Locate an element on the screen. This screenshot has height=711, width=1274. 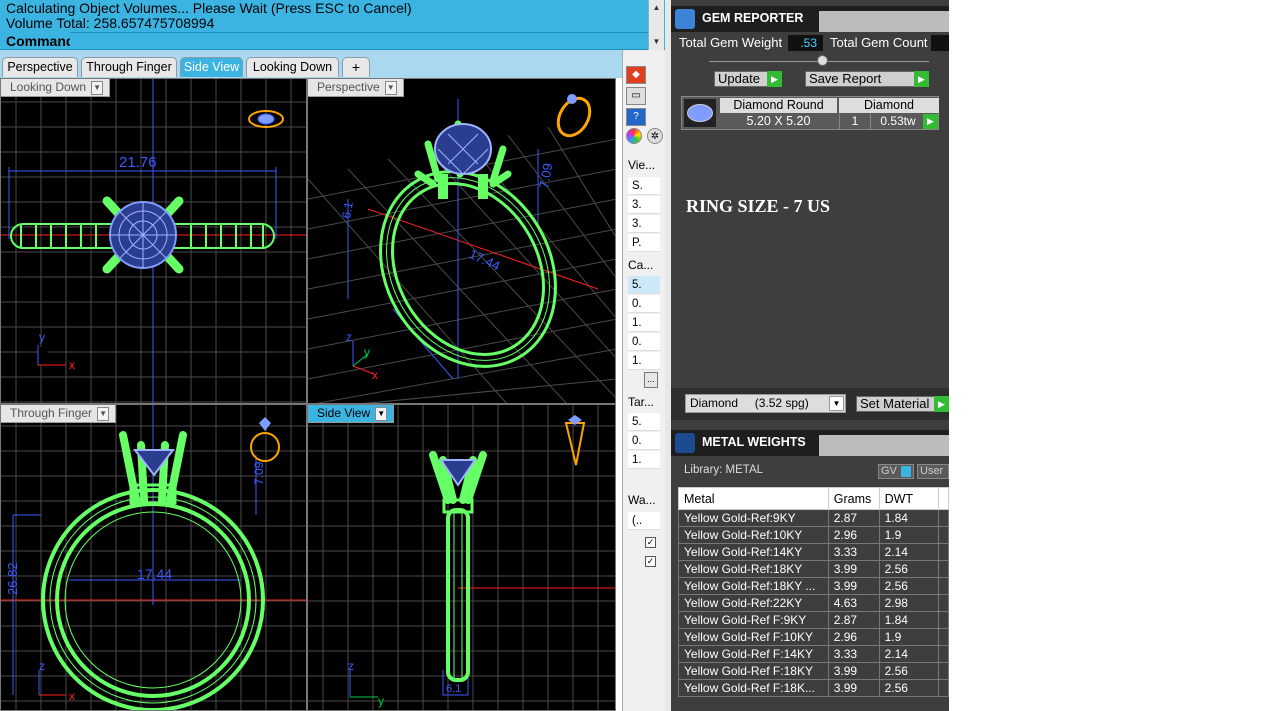
viewport-label-text: Looking Down is located at coordinates (48, 87).